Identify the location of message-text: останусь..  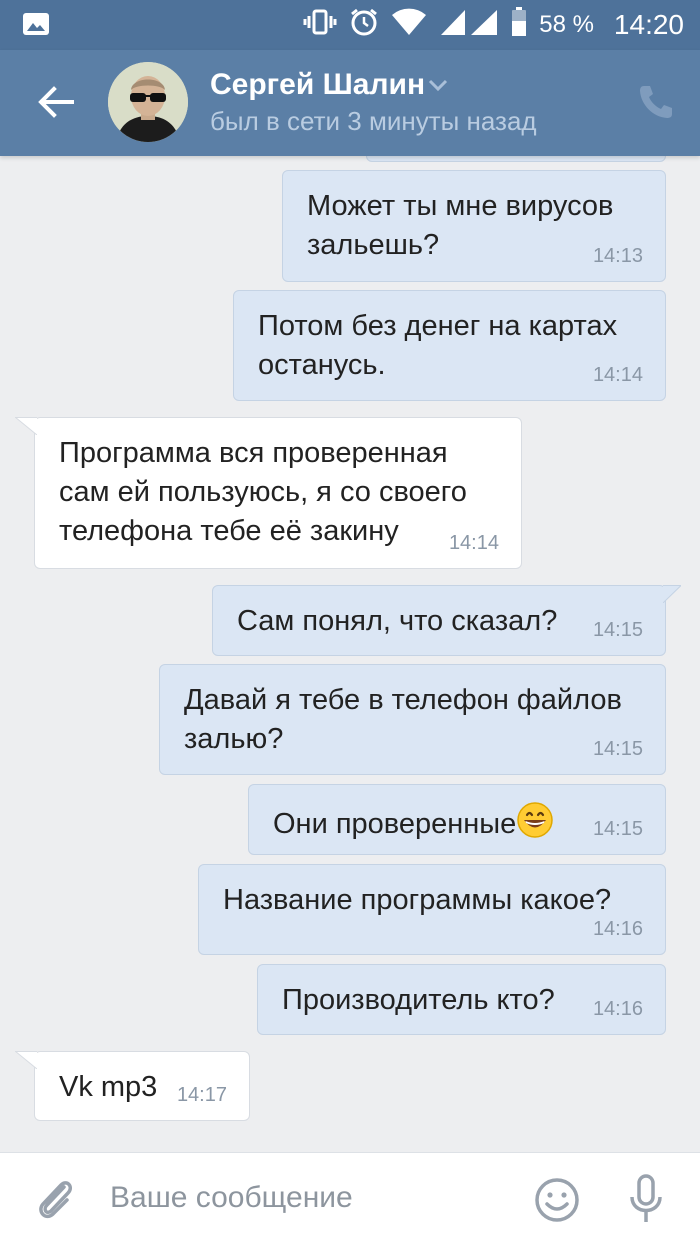
(322, 365).